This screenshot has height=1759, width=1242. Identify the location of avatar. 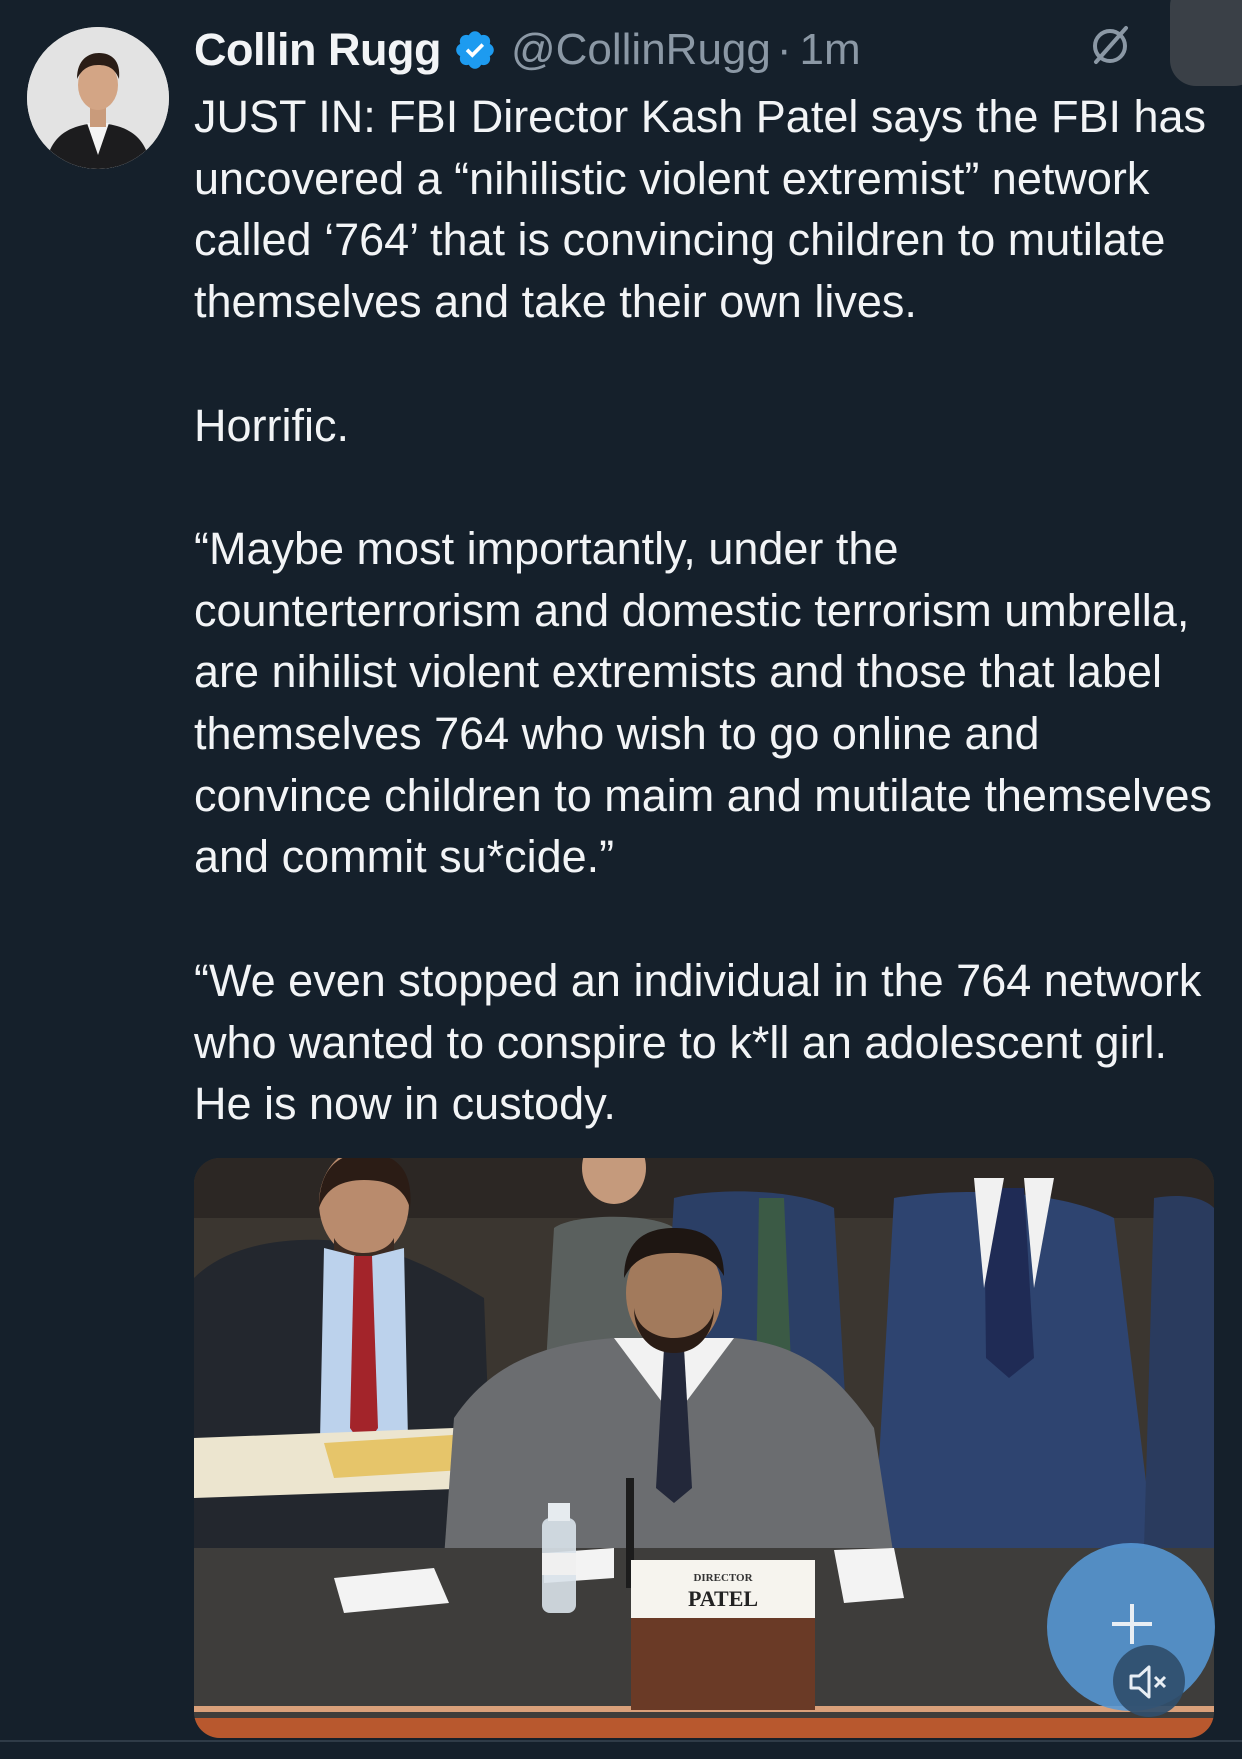
(98, 98).